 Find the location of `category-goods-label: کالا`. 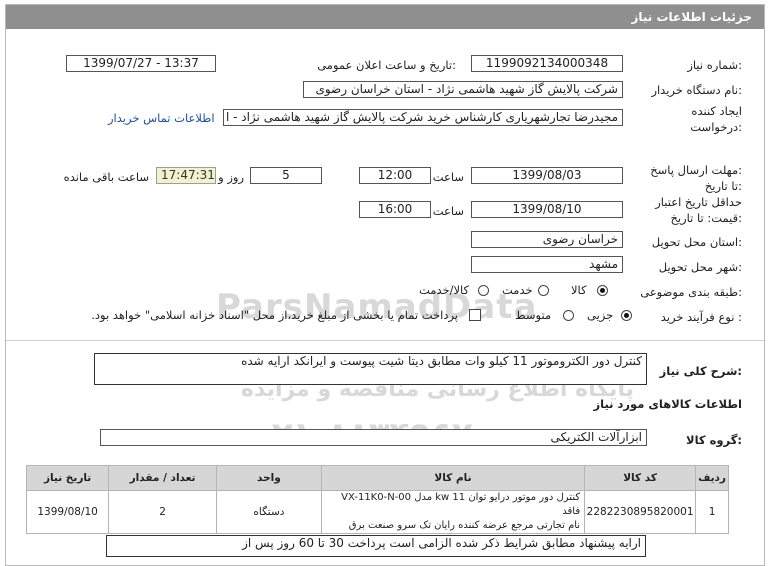

category-goods-label: کالا is located at coordinates (579, 290).